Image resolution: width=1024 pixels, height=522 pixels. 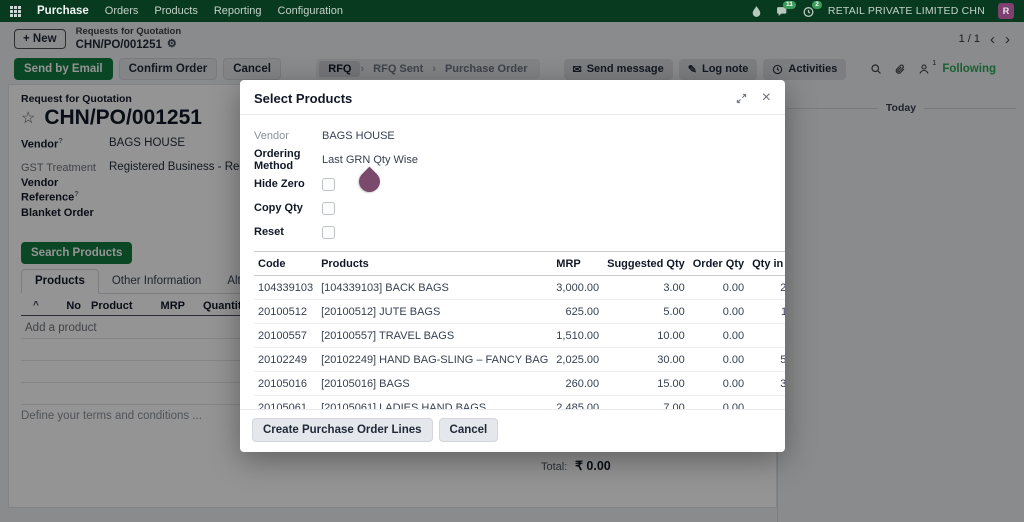 What do you see at coordinates (328, 184) in the screenshot?
I see `hide-zero-checkbox` at bounding box center [328, 184].